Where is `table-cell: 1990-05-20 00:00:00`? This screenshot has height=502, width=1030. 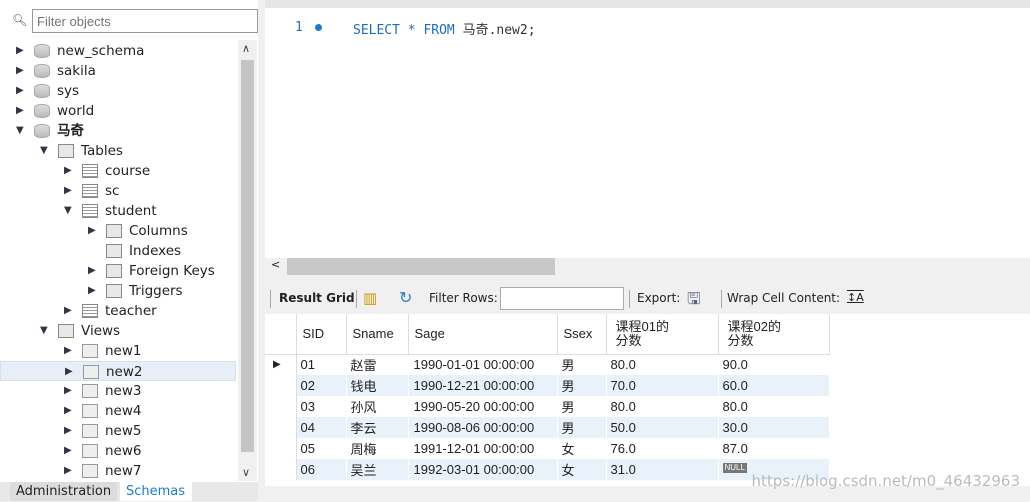
table-cell: 1990-05-20 00:00:00 is located at coordinates (483, 406).